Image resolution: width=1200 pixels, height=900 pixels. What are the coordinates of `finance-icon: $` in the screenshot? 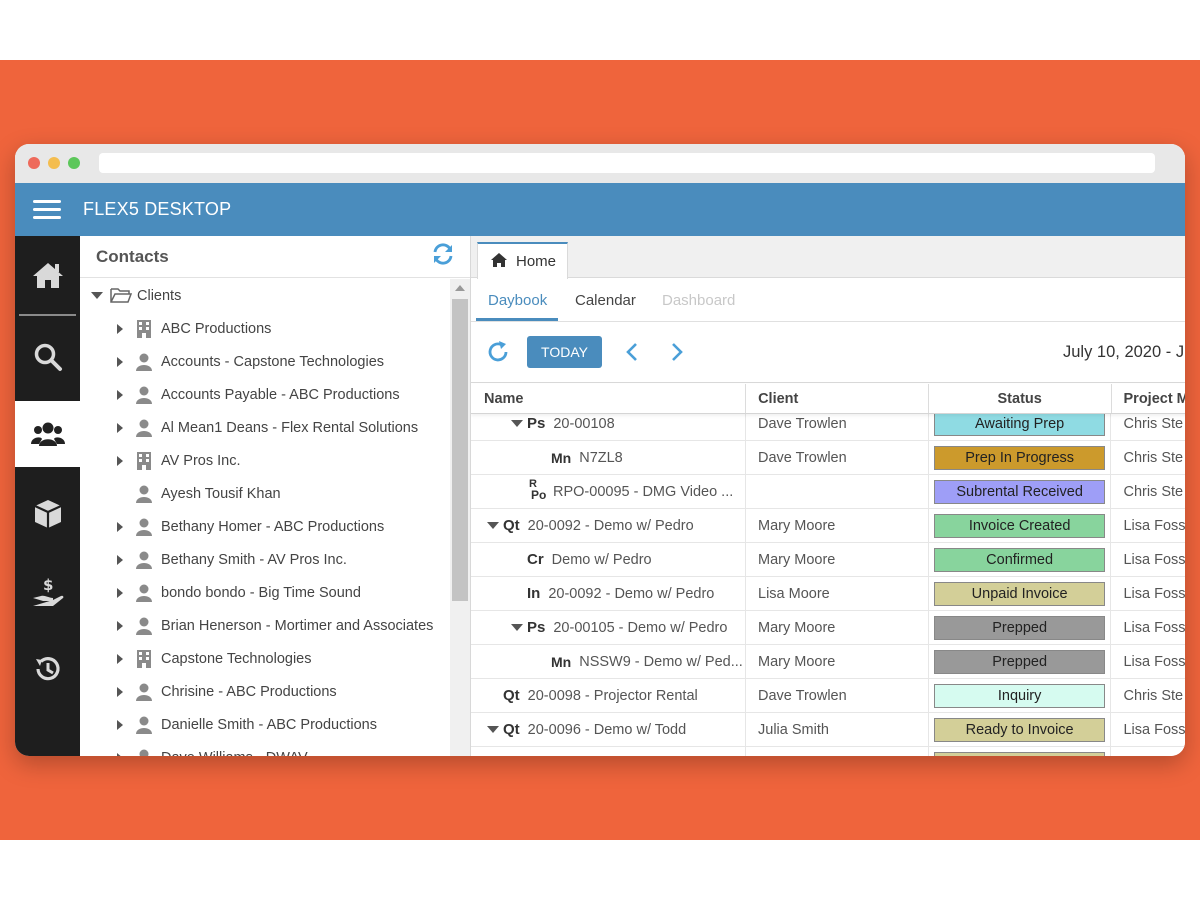 It's located at (47, 592).